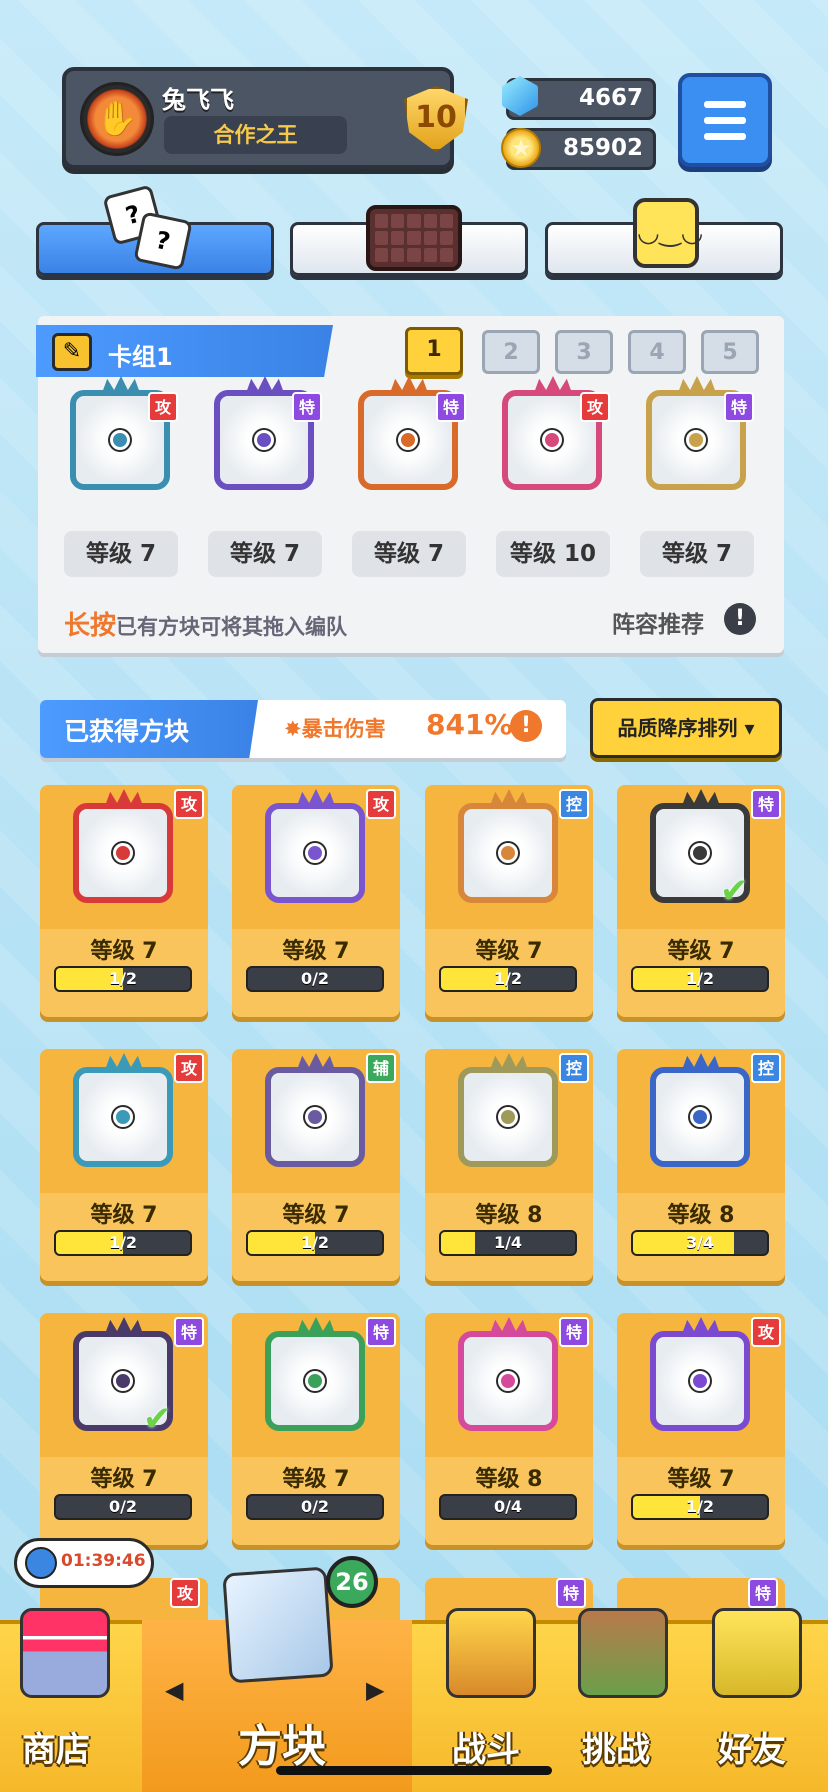 This screenshot has height=1792, width=828. I want to click on deck-name: 卡组1, so click(140, 357).